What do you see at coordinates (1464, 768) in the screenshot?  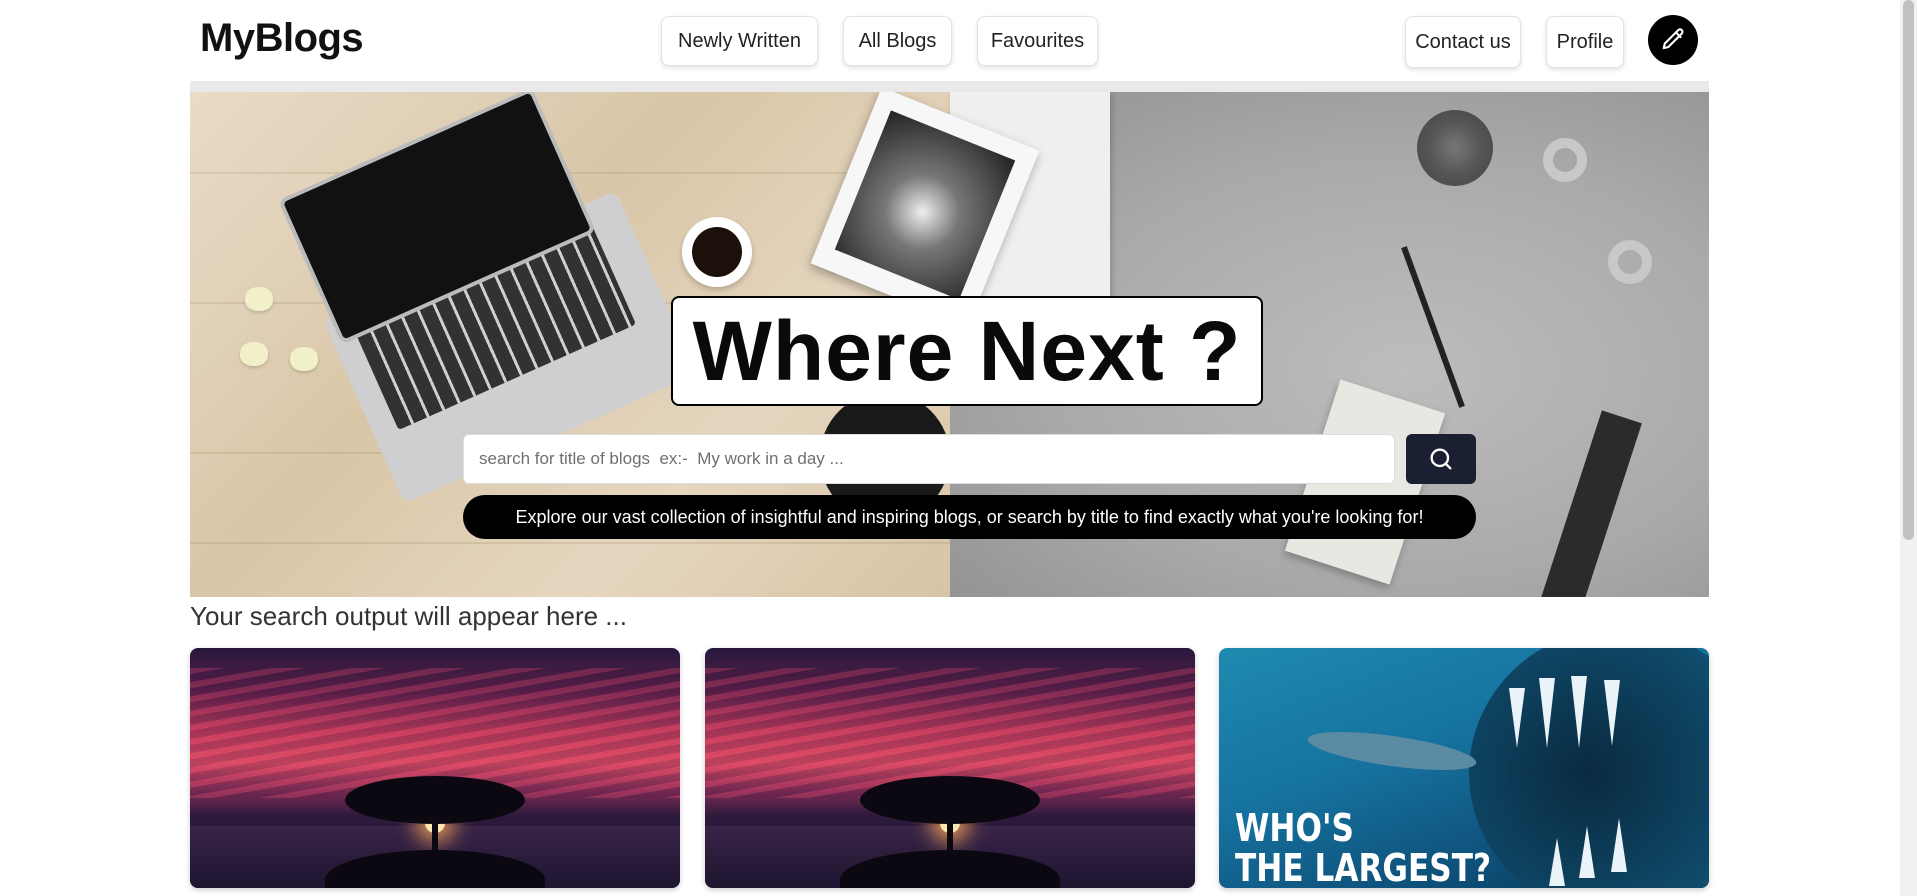 I see `blog-card: WHO'S THE LARGEST?` at bounding box center [1464, 768].